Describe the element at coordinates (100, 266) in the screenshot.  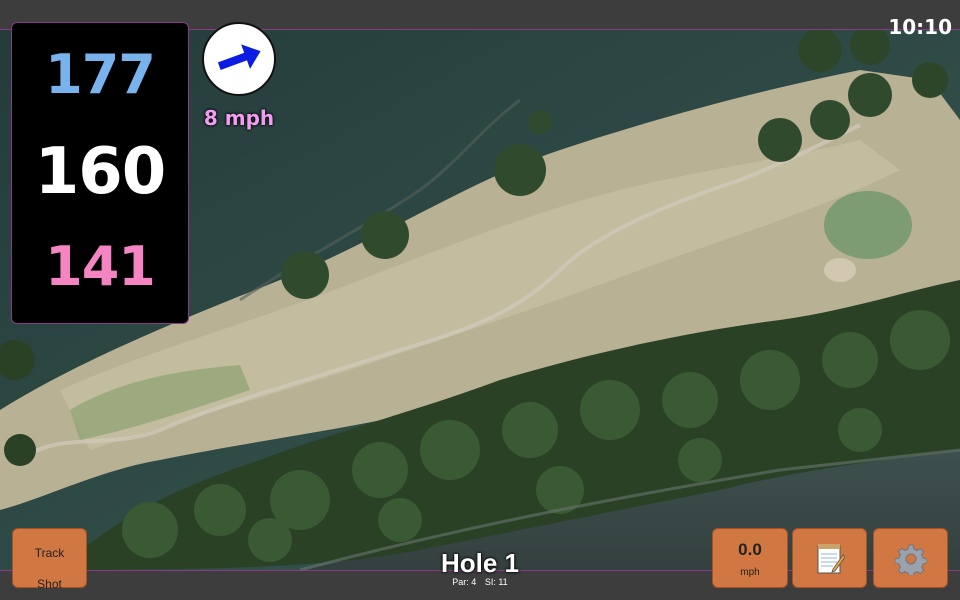
I see `front-distance: 141` at that location.